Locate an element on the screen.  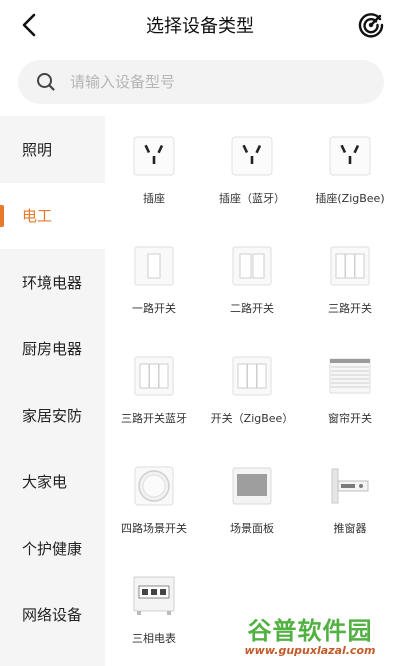
sidebar-item-large-appliance: 大家电 is located at coordinates (52, 482).